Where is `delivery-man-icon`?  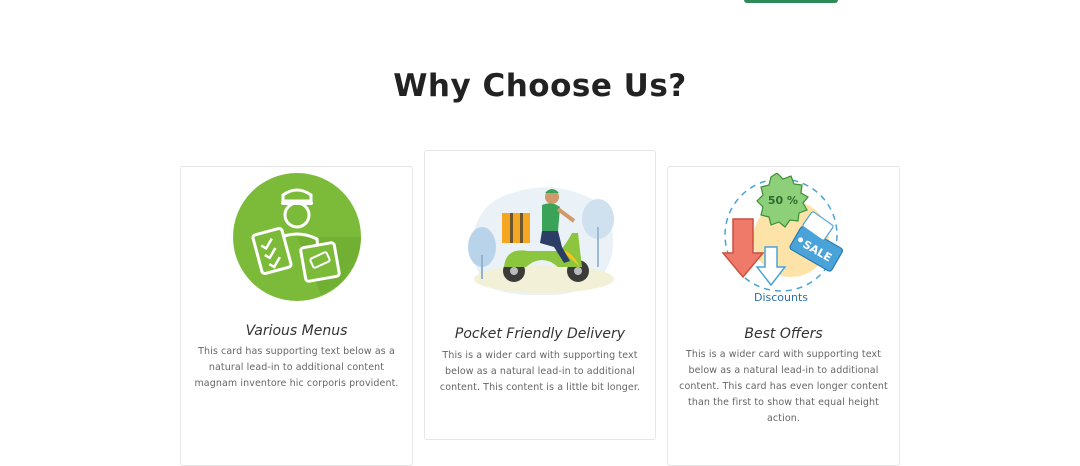
delivery-man-icon is located at coordinates (296, 237).